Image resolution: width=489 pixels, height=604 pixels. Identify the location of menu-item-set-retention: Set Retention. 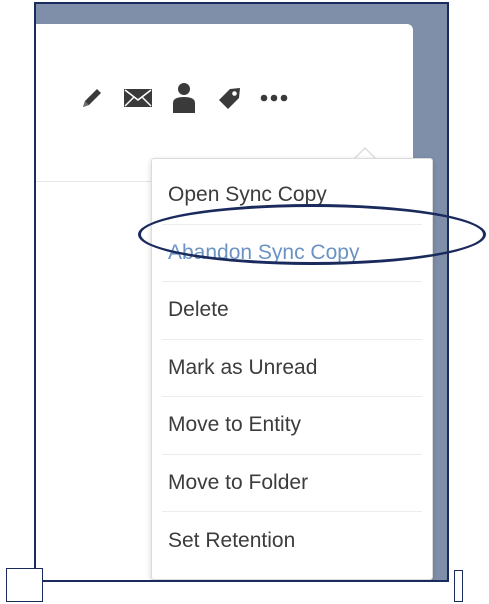
(292, 541).